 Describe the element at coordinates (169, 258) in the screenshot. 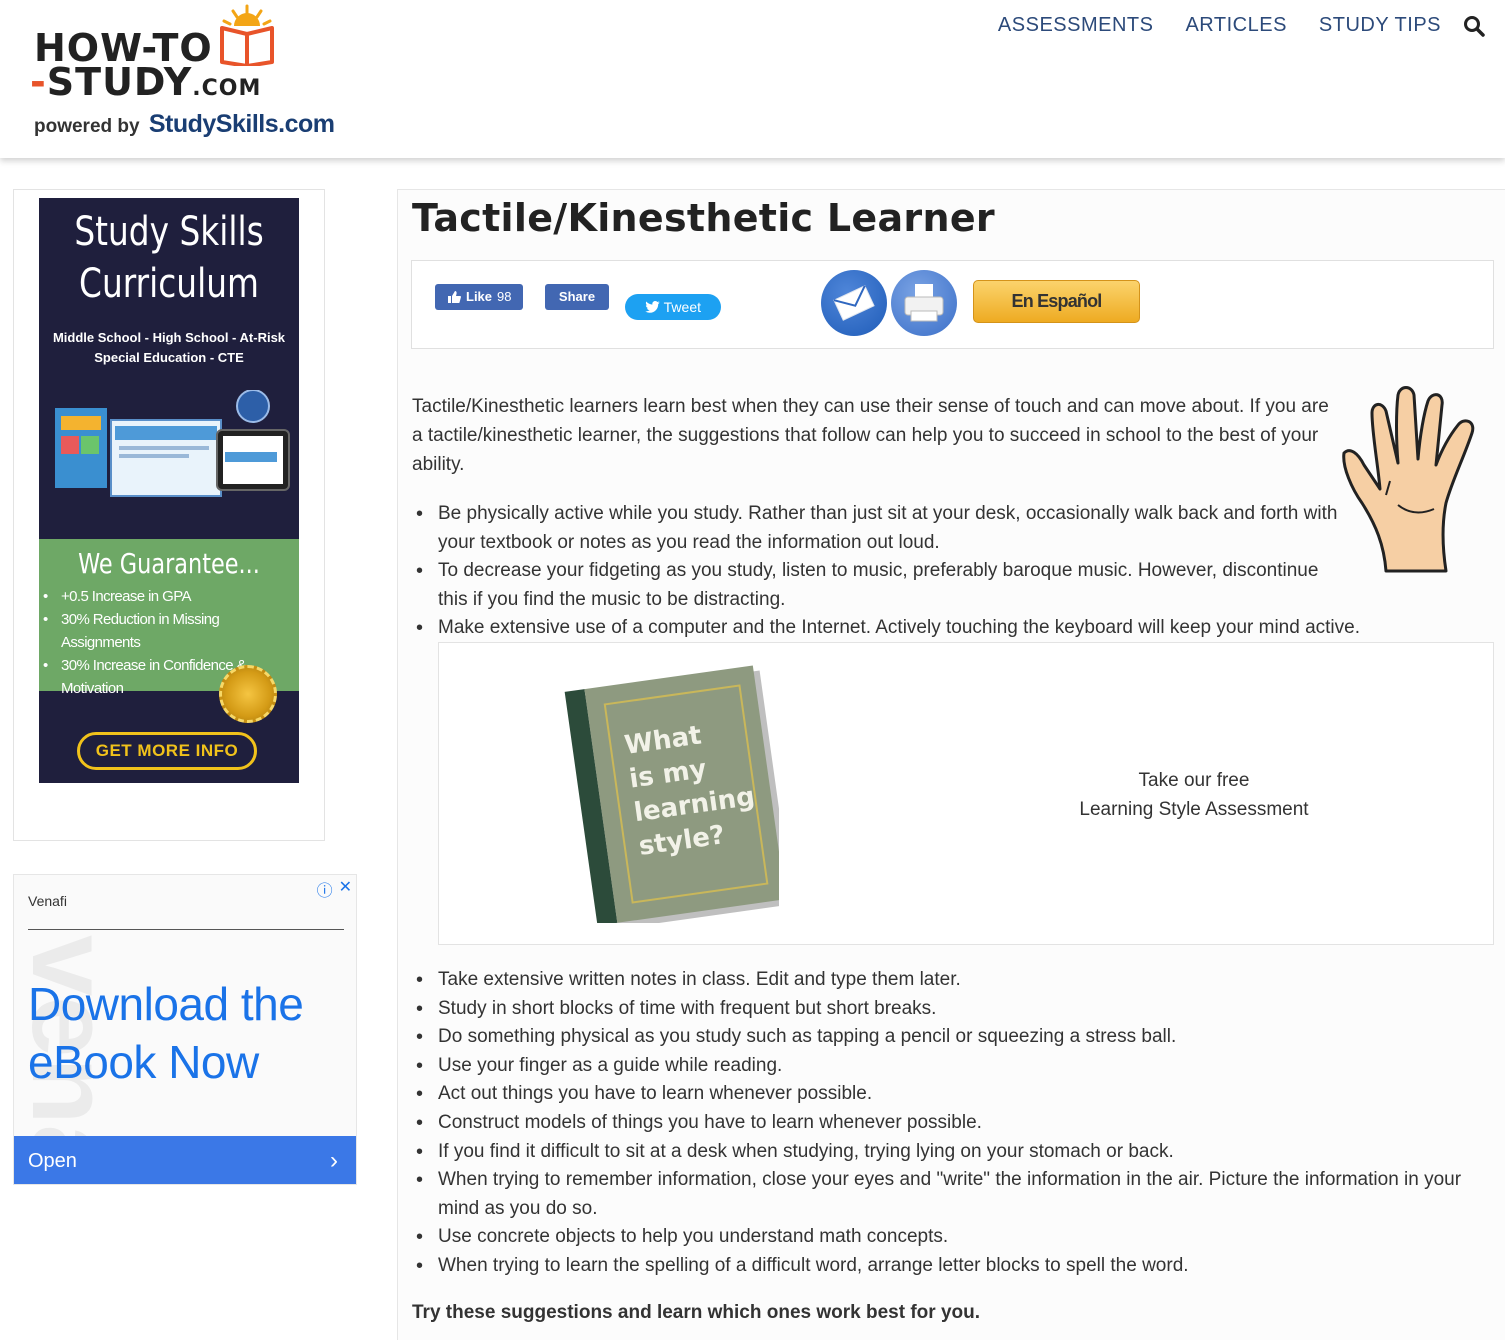

I see `promo-title: Study Skills Curriculum` at that location.